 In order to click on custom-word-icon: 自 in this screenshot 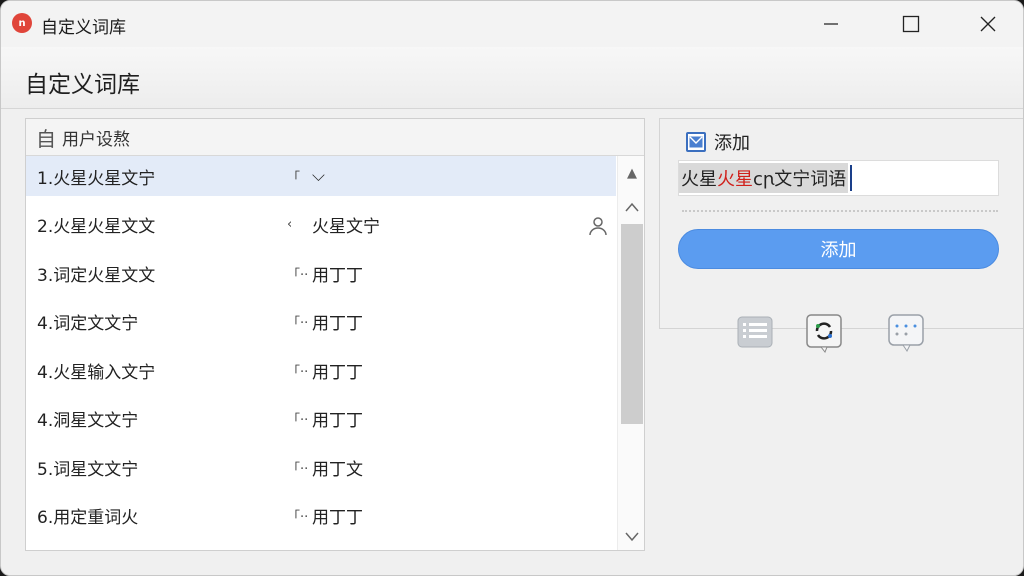, I will do `click(46, 138)`.